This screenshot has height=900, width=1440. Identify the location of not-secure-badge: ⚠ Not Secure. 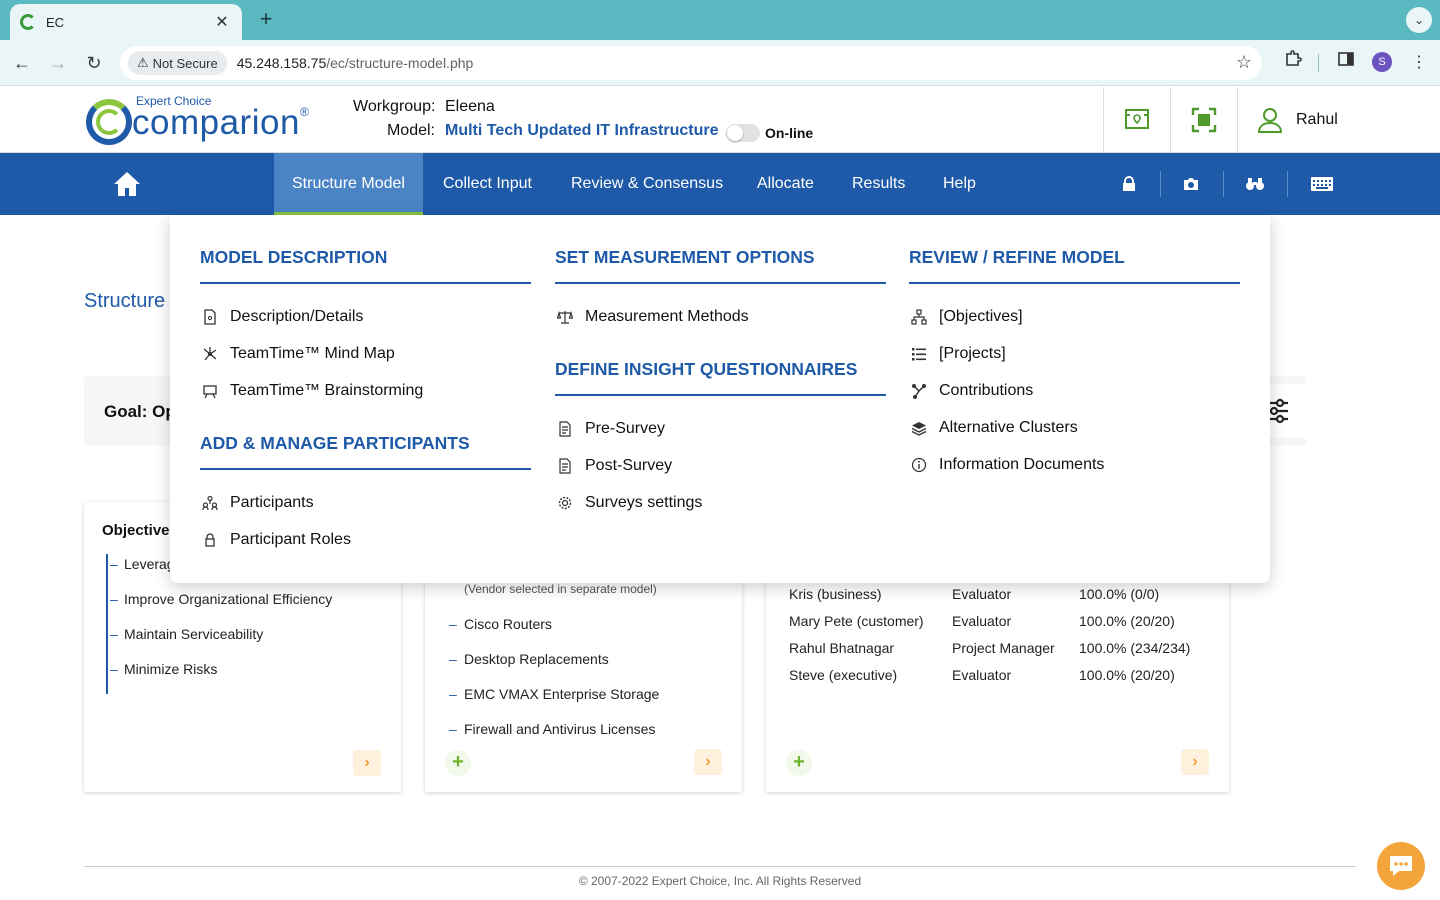
(177, 63).